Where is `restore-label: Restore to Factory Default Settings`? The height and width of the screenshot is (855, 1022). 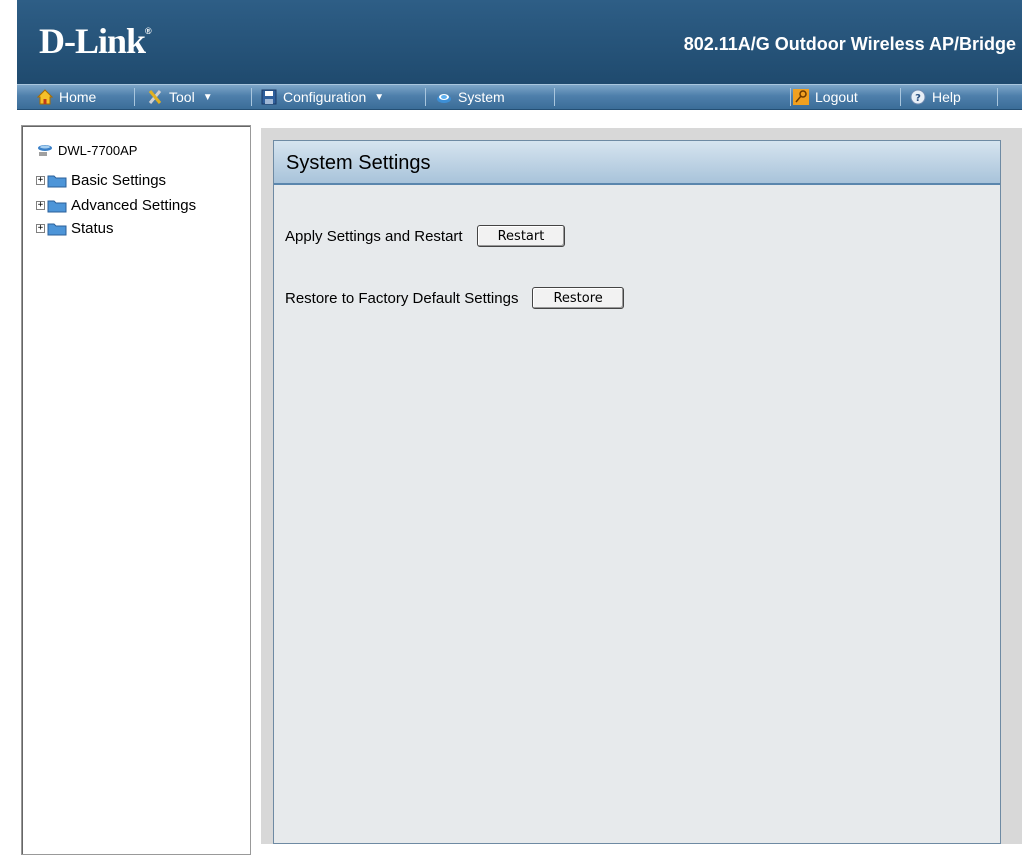
restore-label: Restore to Factory Default Settings is located at coordinates (402, 298).